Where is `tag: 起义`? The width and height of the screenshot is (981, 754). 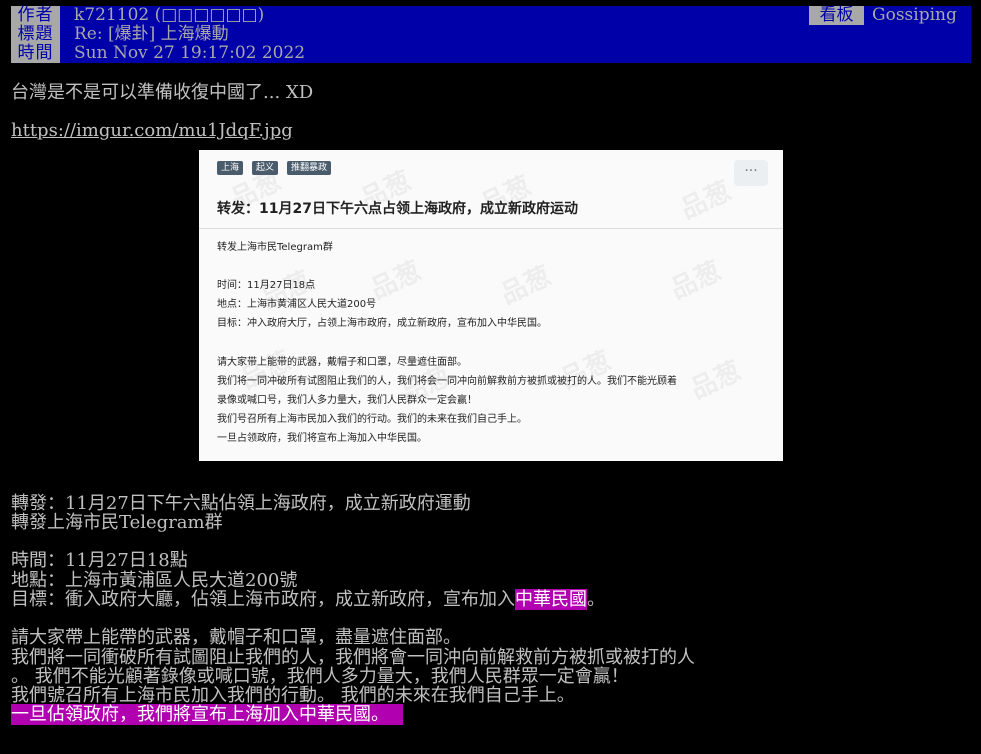 tag: 起义 is located at coordinates (265, 168).